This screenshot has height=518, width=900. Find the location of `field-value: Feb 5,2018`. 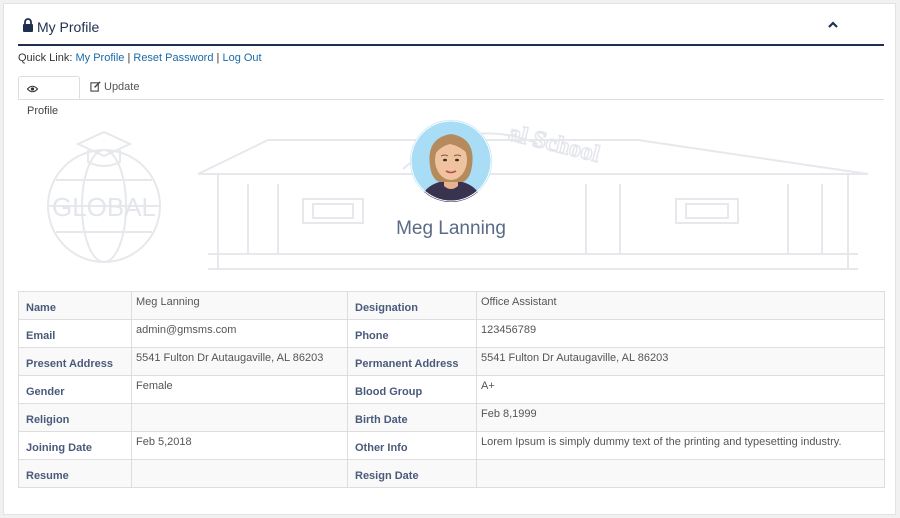

field-value: Feb 5,2018 is located at coordinates (239, 445).